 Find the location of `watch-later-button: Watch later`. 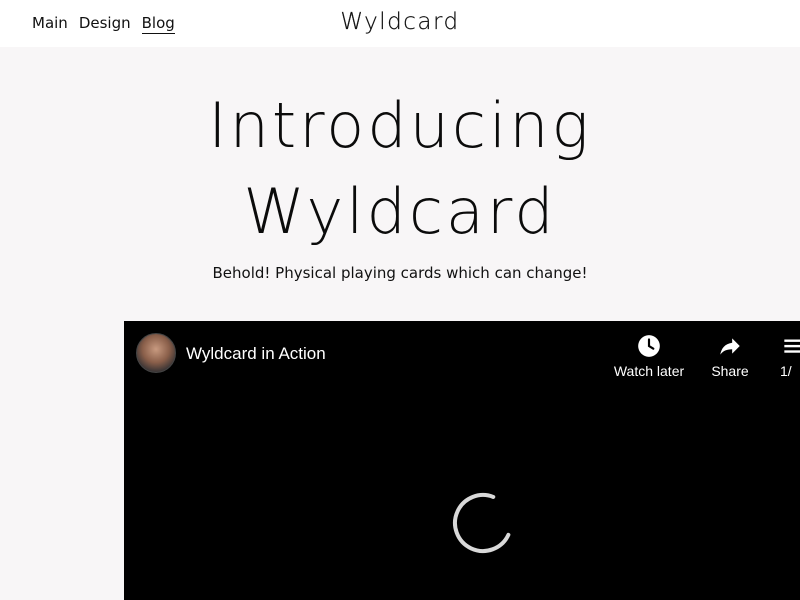

watch-later-button: Watch later is located at coordinates (649, 356).